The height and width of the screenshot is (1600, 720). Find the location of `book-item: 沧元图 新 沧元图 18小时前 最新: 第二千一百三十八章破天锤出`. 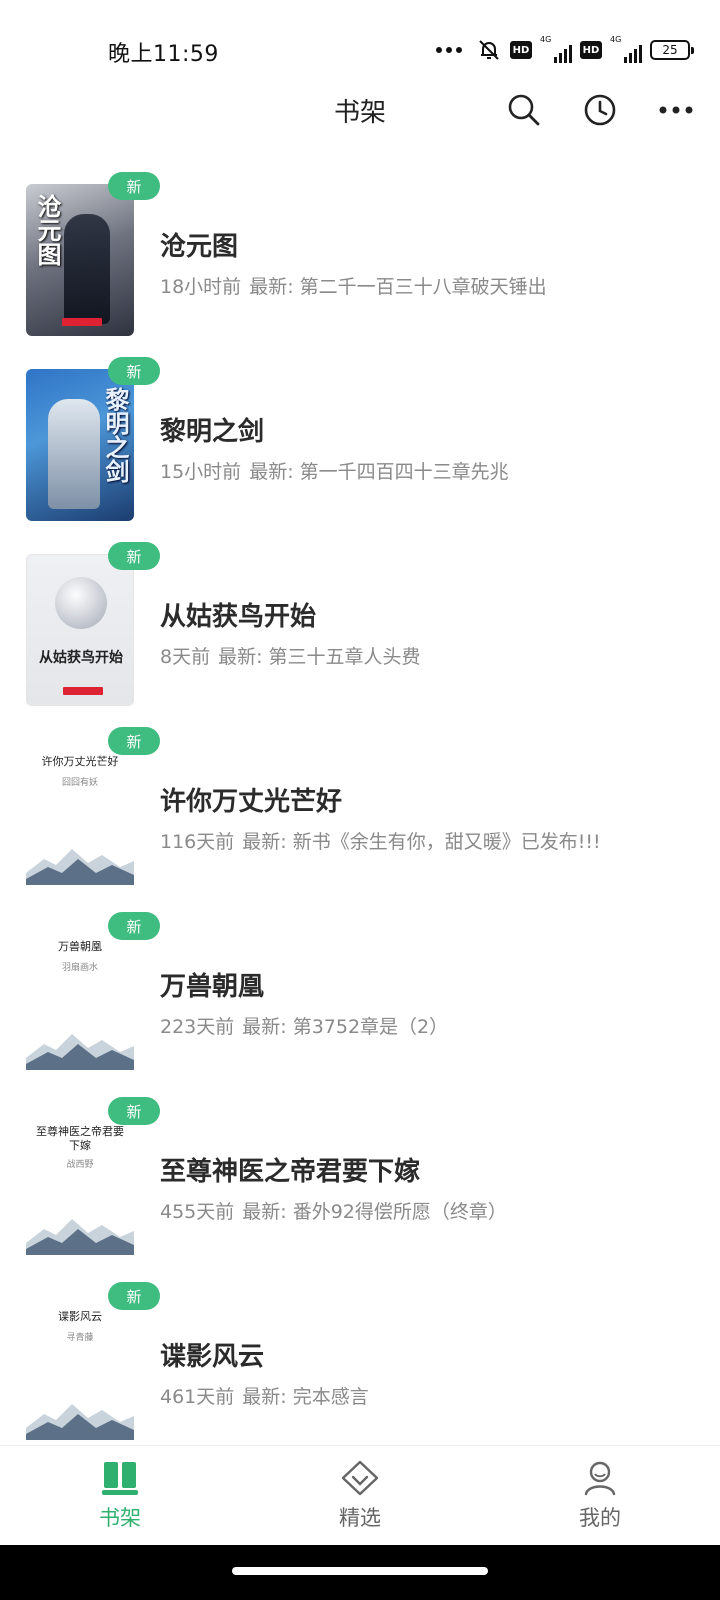

book-item: 沧元图 新 沧元图 18小时前 最新: 第二千一百三十八章破天锤出 is located at coordinates (360, 262).